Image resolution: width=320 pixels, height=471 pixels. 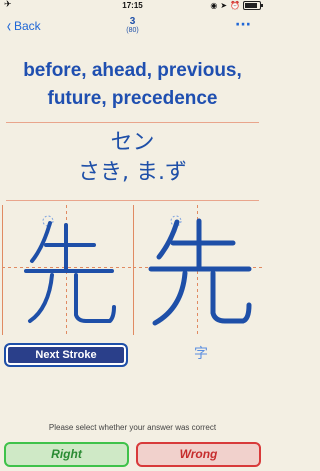 What do you see at coordinates (66, 355) in the screenshot?
I see `next-stroke-button: Next Stroke` at bounding box center [66, 355].